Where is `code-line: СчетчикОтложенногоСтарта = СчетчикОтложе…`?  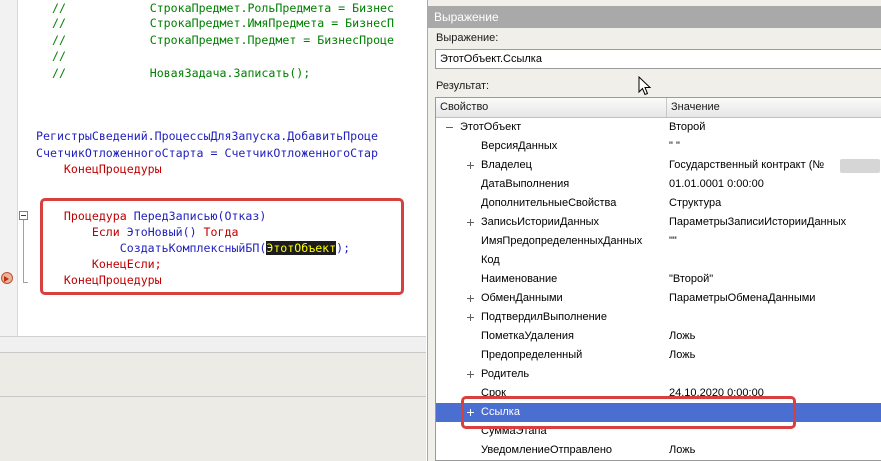 code-line: СчетчикОтложенногоСтарта = СчетчикОтложе… is located at coordinates (207, 153).